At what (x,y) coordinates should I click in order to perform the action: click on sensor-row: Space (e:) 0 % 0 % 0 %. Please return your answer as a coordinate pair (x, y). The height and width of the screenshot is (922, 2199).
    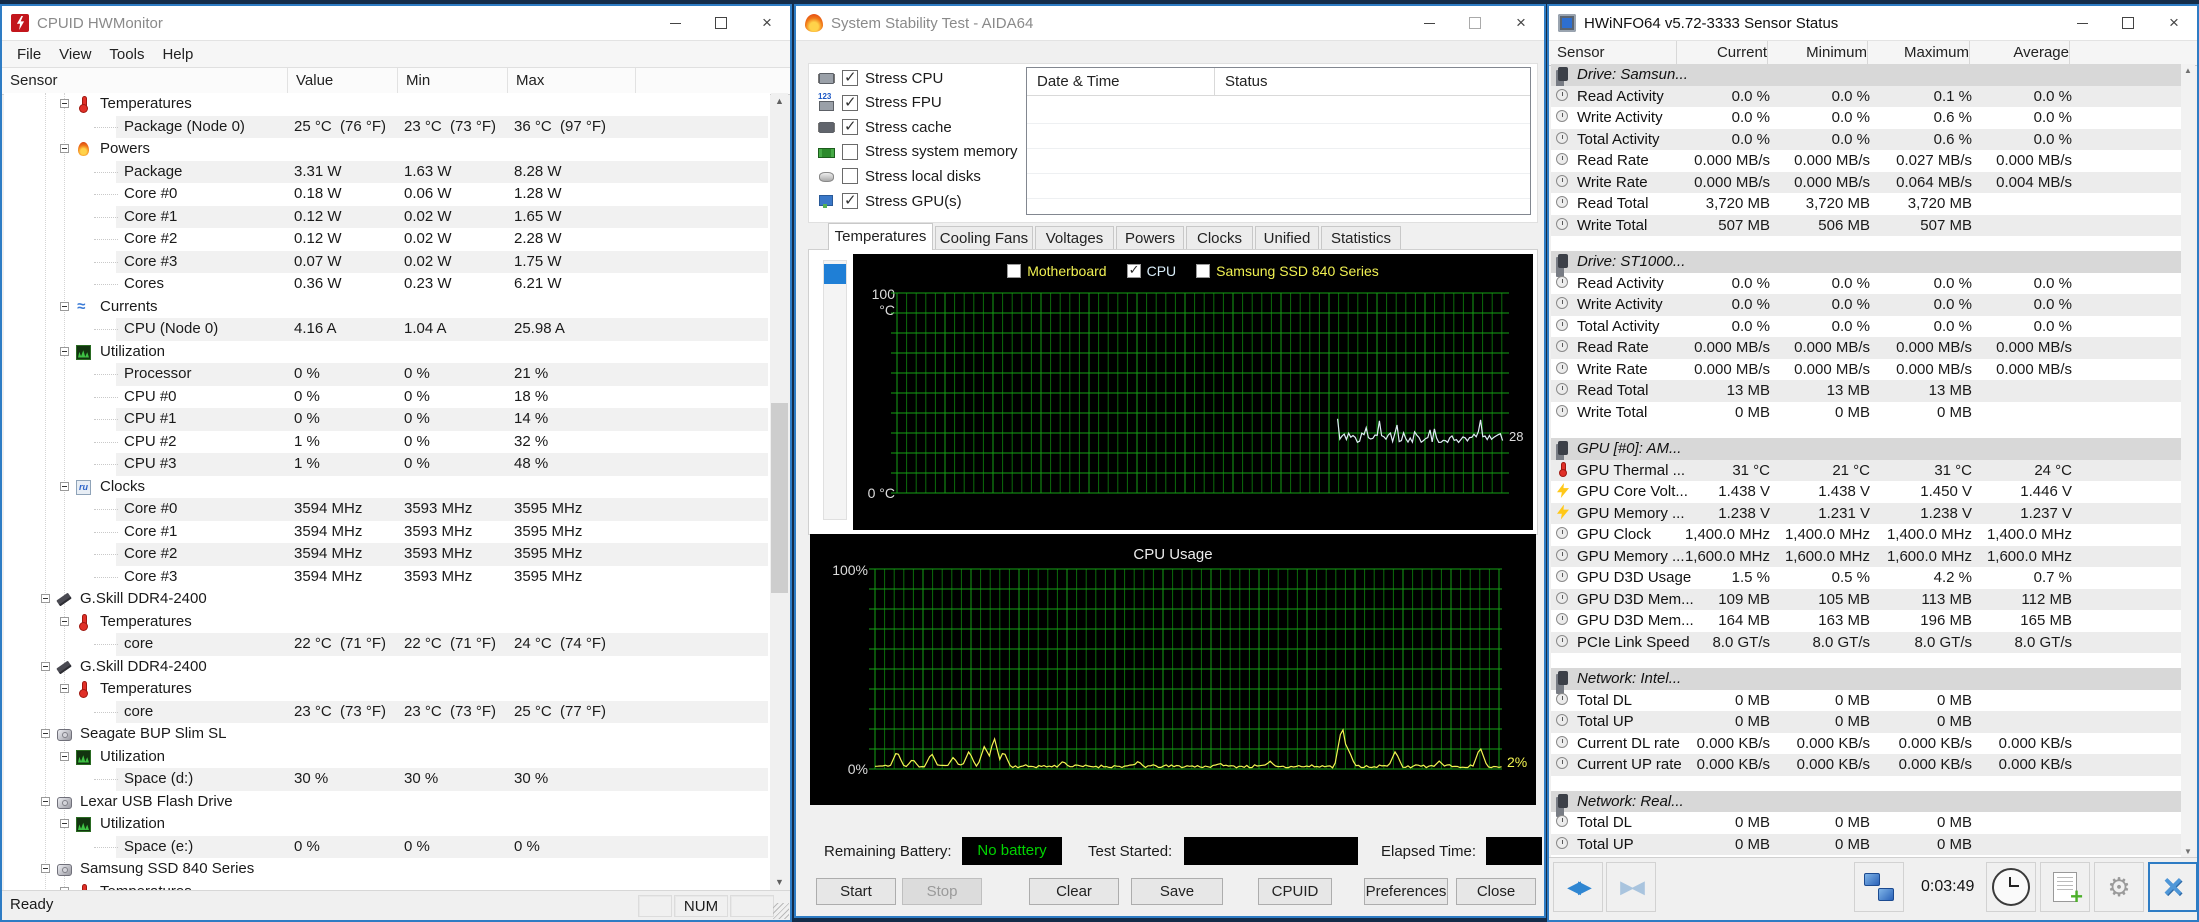
    Looking at the image, I should click on (387, 847).